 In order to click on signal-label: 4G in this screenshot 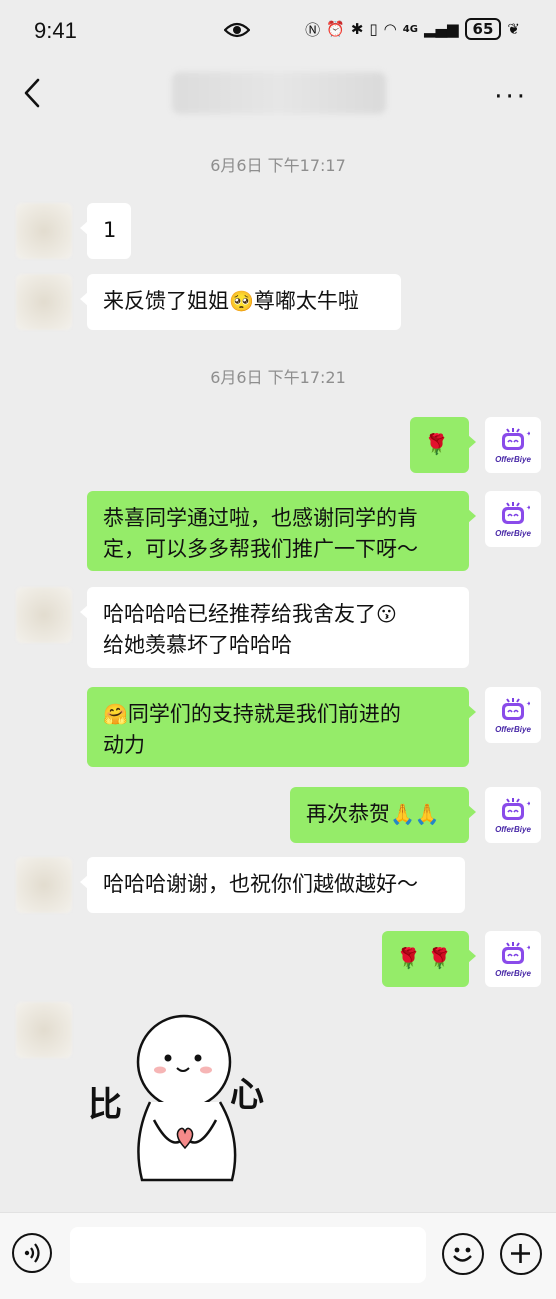, I will do `click(410, 29)`.